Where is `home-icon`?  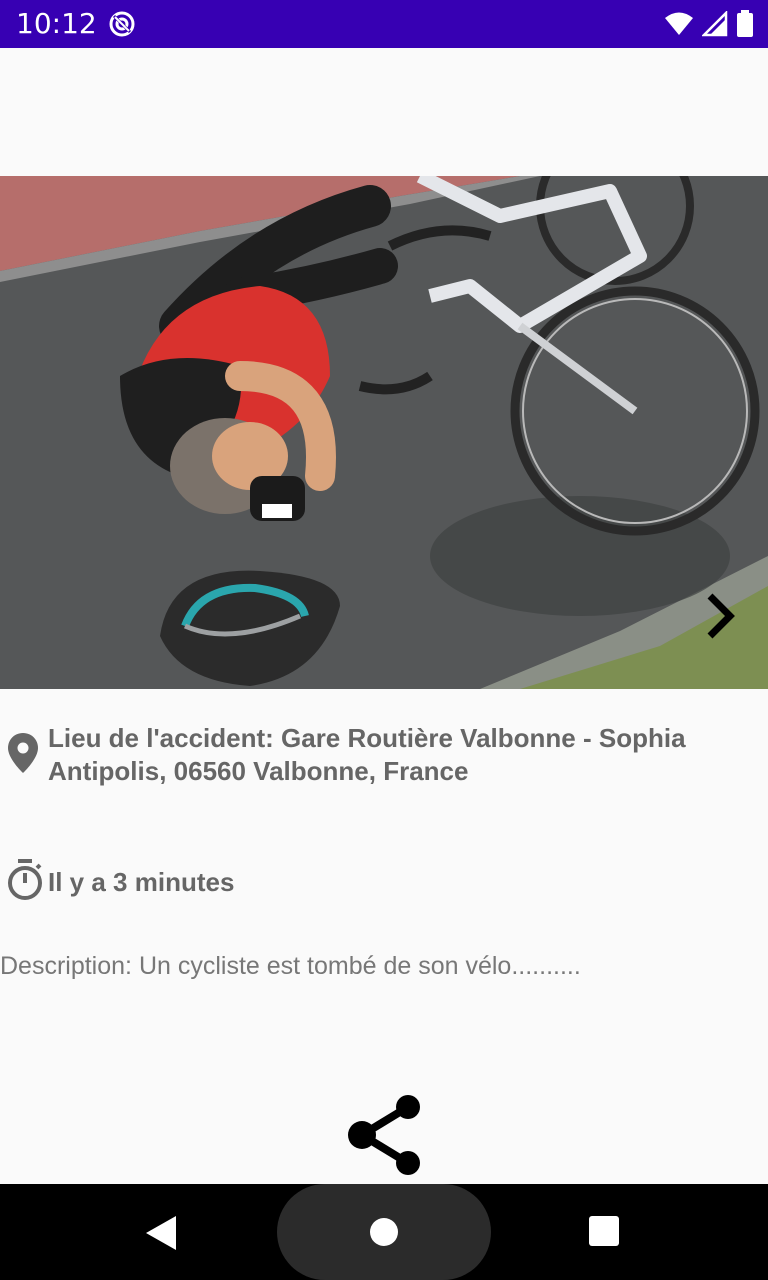 home-icon is located at coordinates (384, 1234).